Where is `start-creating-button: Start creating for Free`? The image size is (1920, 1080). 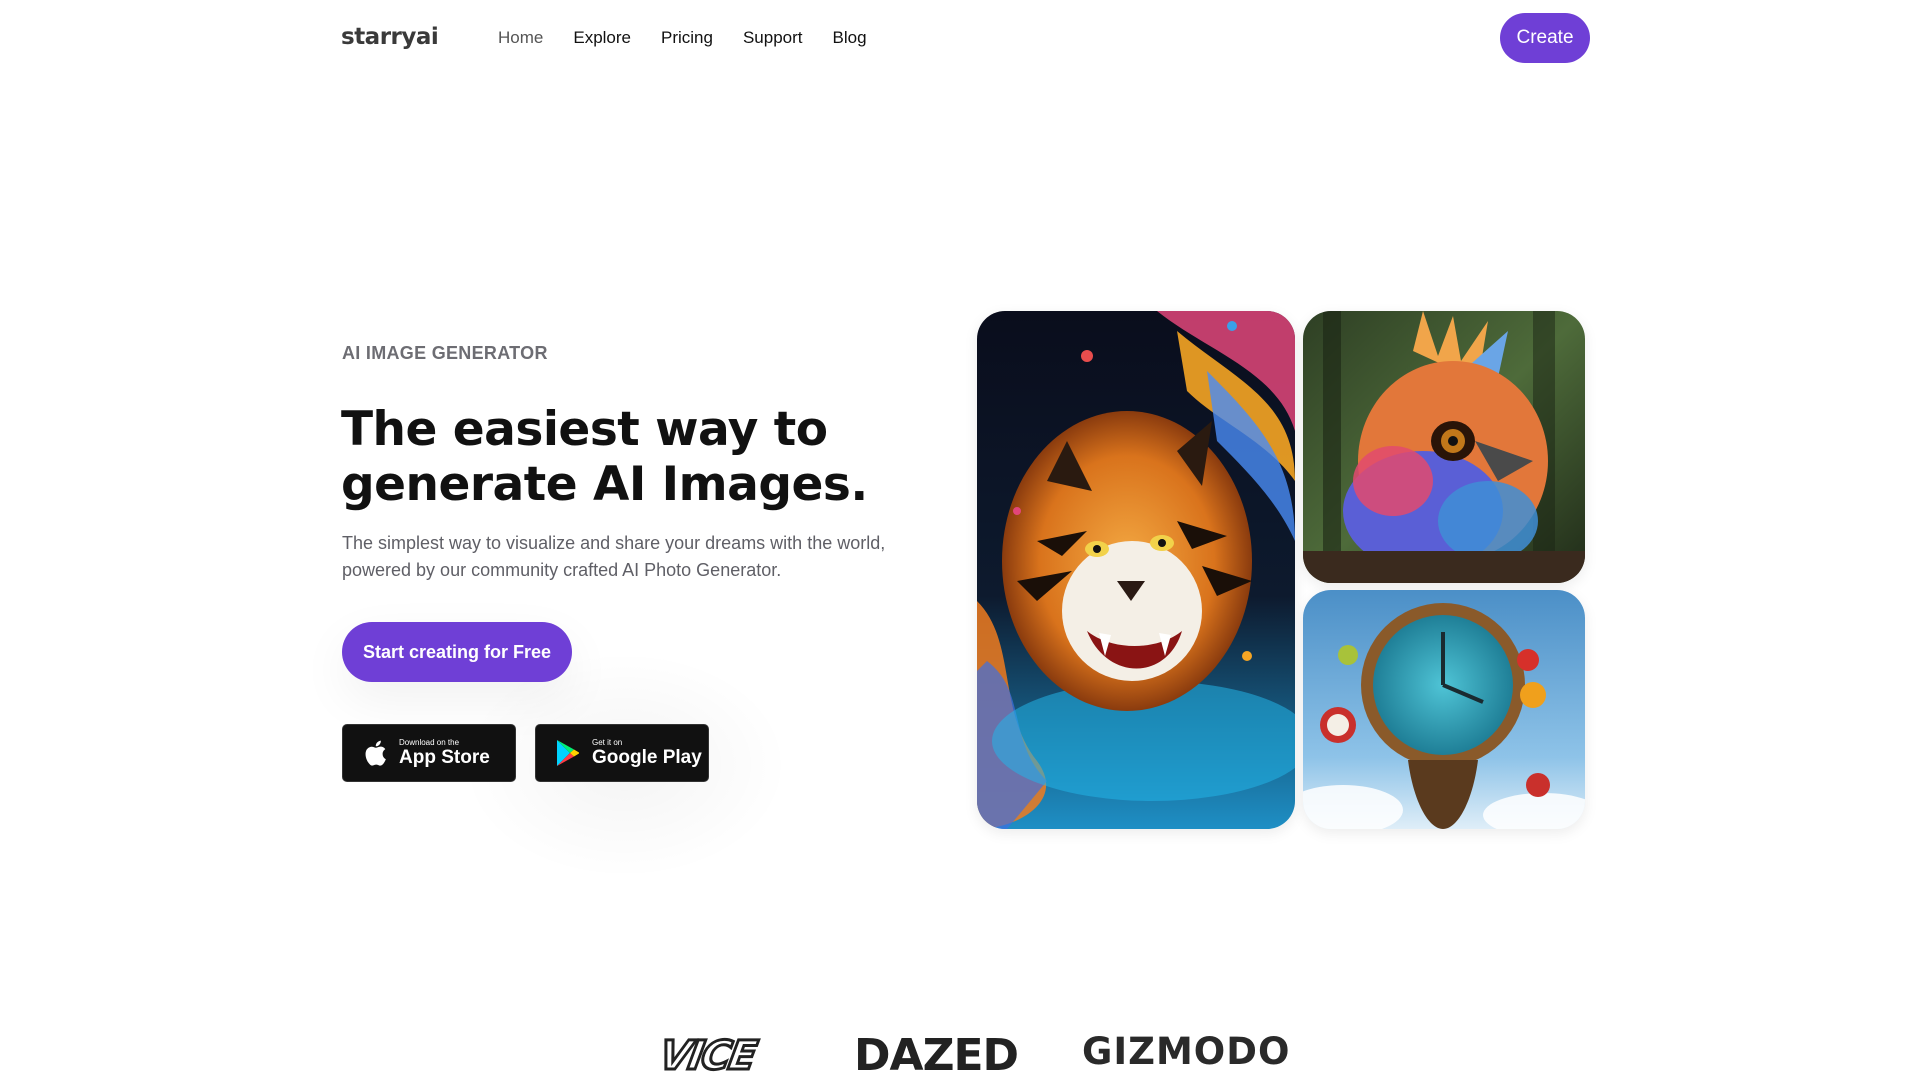
start-creating-button: Start creating for Free is located at coordinates (457, 652).